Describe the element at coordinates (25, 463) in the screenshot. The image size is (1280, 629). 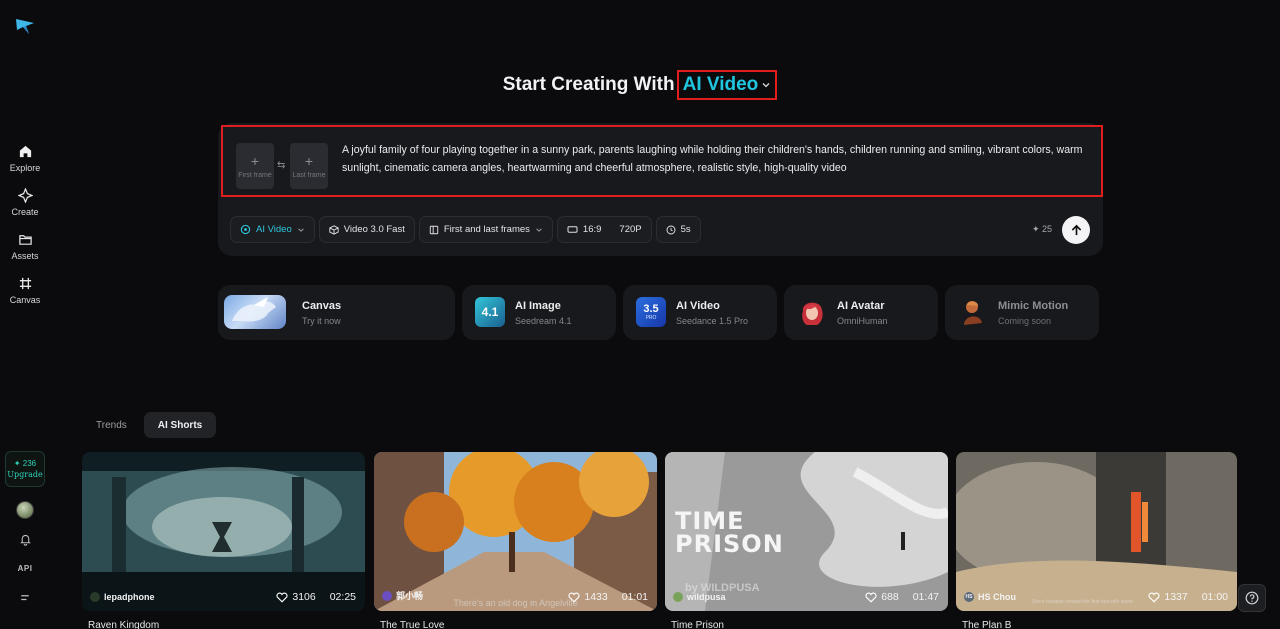
I see `credits-amount: ✦ 236` at that location.